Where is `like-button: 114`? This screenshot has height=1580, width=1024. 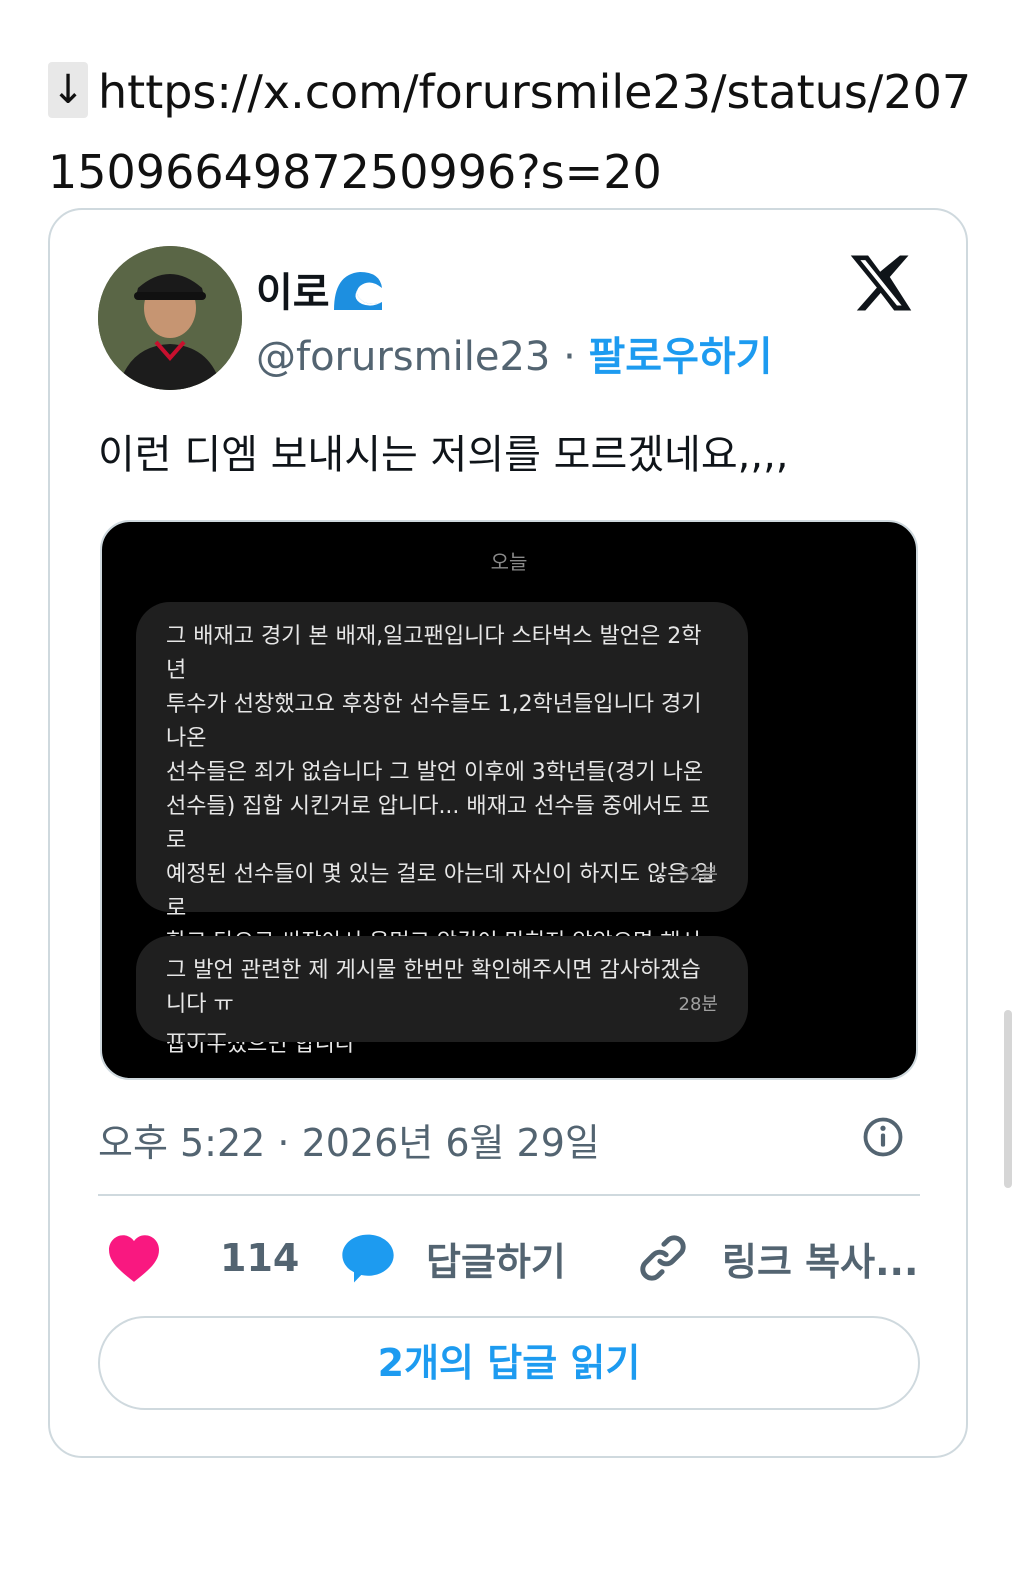
like-button: 114 is located at coordinates (202, 1258).